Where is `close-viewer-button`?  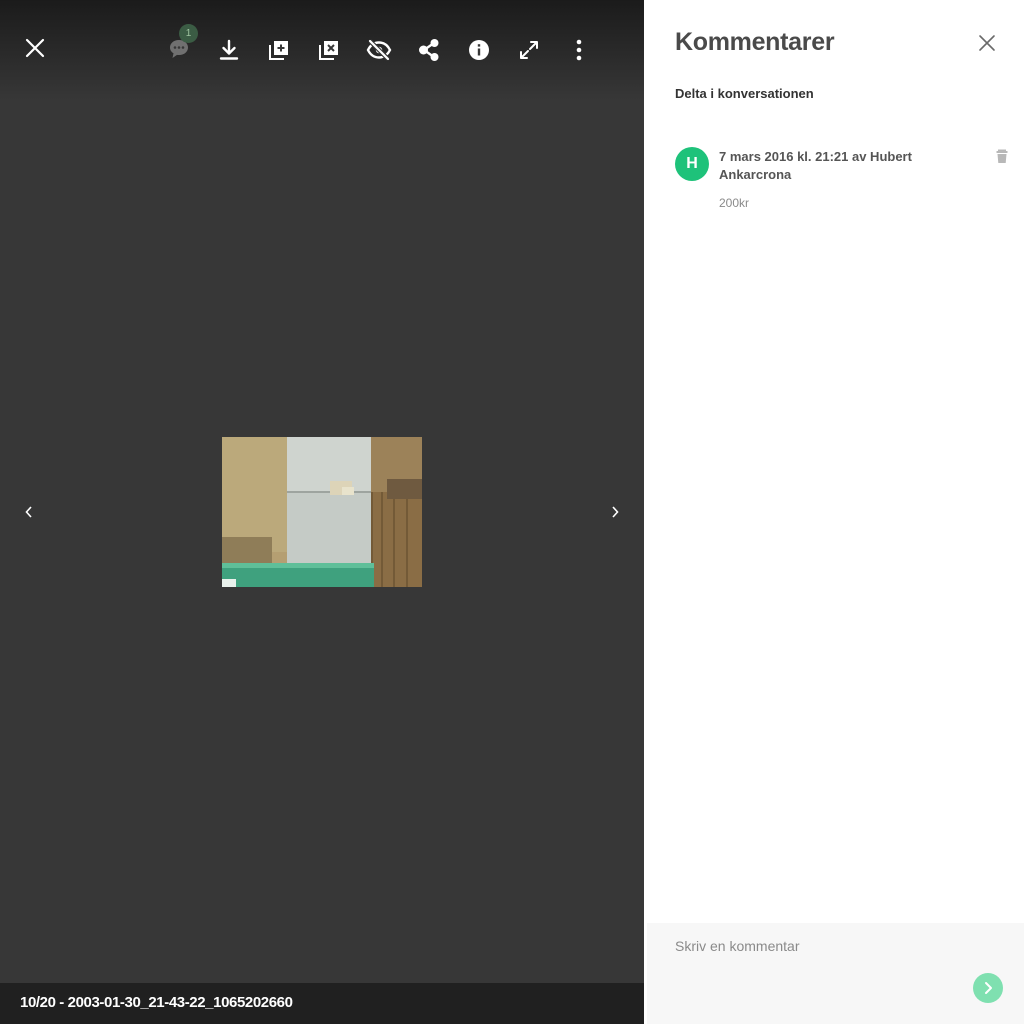
close-viewer-button is located at coordinates (35, 48).